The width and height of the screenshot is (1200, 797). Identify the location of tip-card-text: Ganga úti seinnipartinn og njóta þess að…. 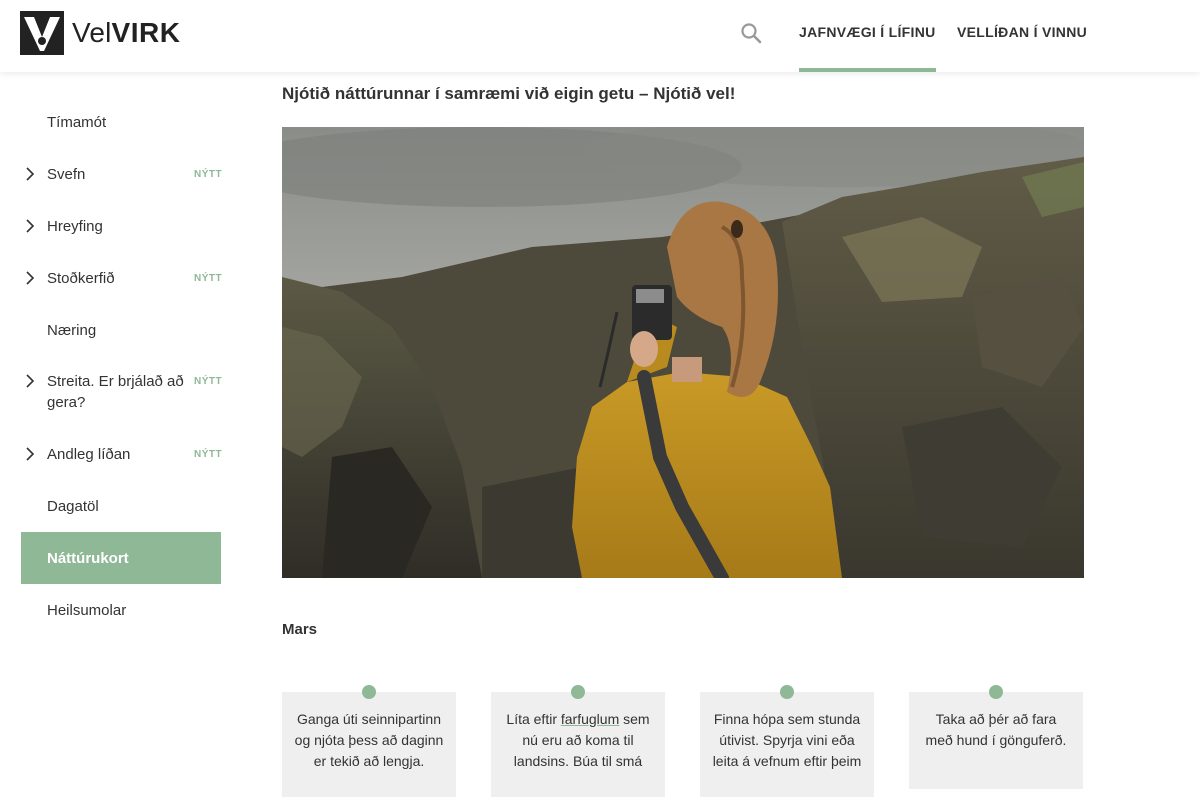
(369, 740).